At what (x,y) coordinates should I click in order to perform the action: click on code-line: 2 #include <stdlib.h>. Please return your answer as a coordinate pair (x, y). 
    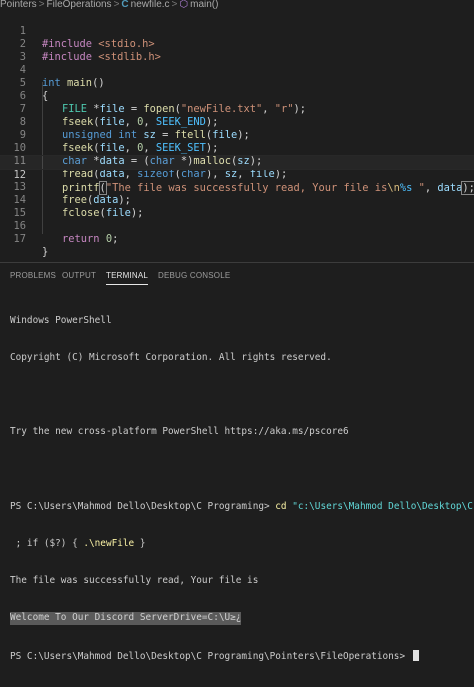
    Looking at the image, I should click on (237, 44).